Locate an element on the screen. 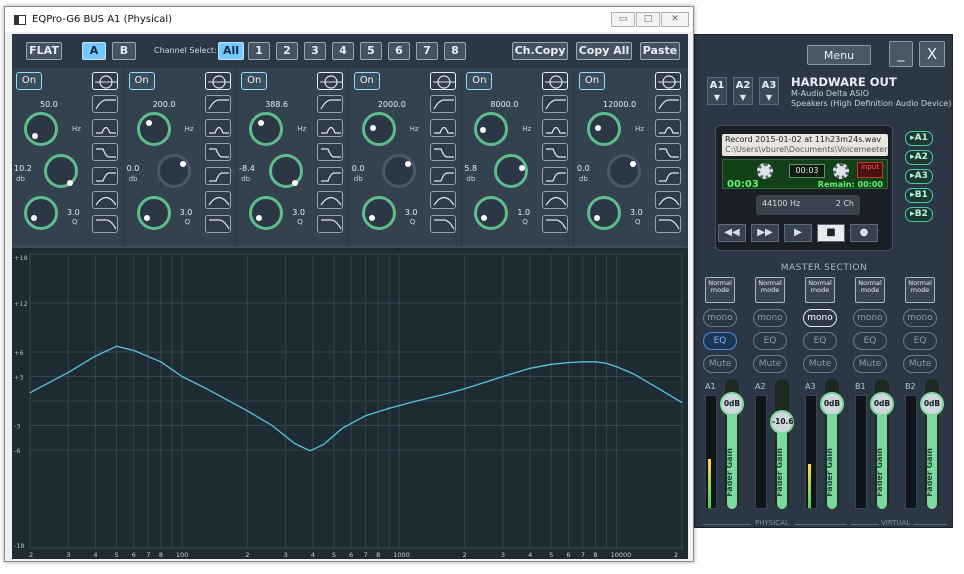 This screenshot has height=574, width=964. channel-copy-button: Ch.Copy is located at coordinates (540, 51).